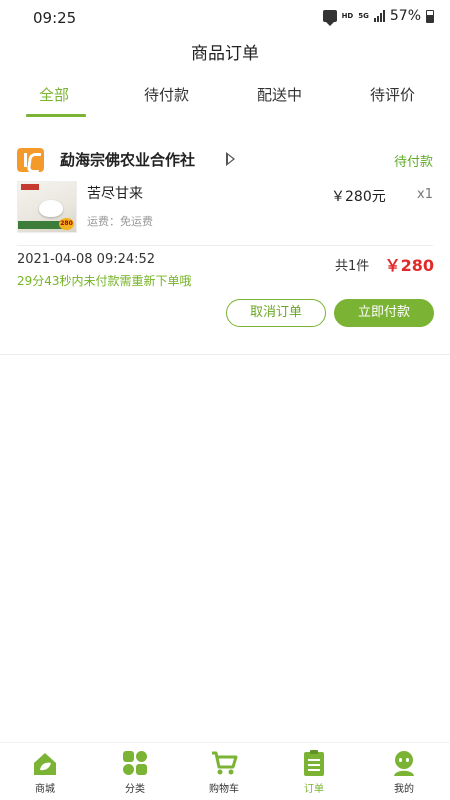 Image resolution: width=450 pixels, height=800 pixels. Describe the element at coordinates (66, 224) in the screenshot. I see `product-image-price-badge: 280` at that location.